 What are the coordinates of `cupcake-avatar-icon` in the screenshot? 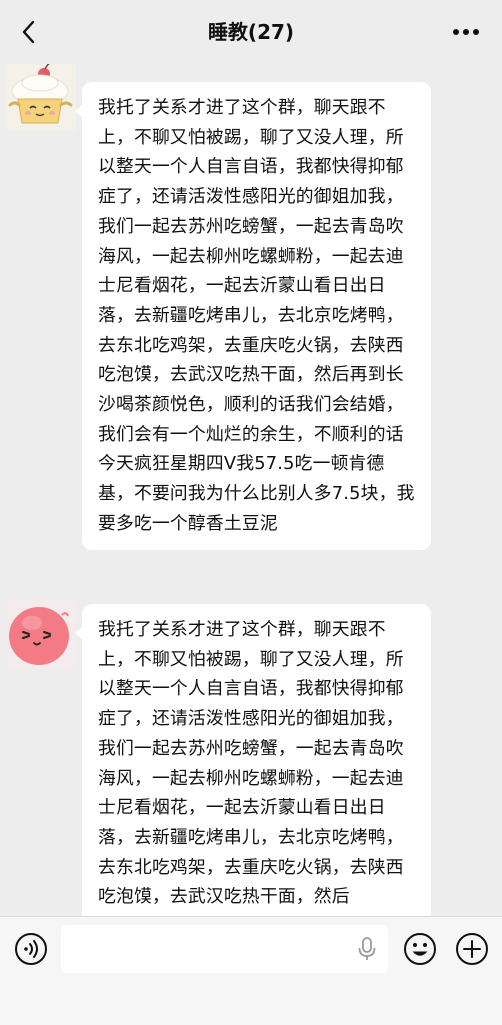 It's located at (41, 97).